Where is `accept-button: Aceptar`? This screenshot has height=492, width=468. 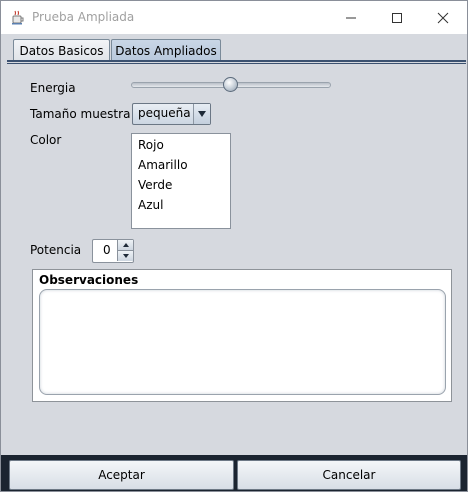 accept-button: Aceptar is located at coordinates (121, 475).